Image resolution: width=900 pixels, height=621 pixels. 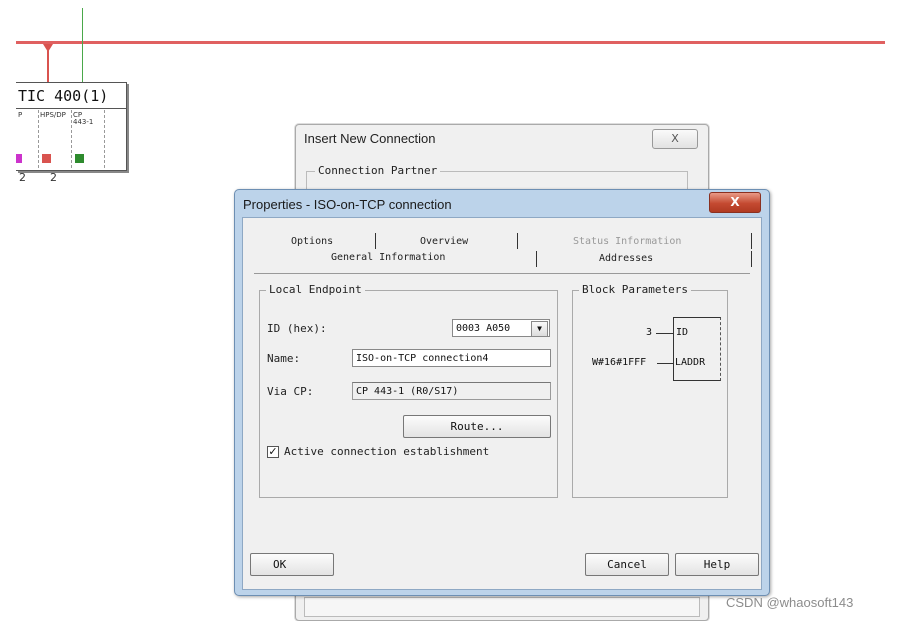 What do you see at coordinates (27, 139) in the screenshot?
I see `rack-slot-1: P` at bounding box center [27, 139].